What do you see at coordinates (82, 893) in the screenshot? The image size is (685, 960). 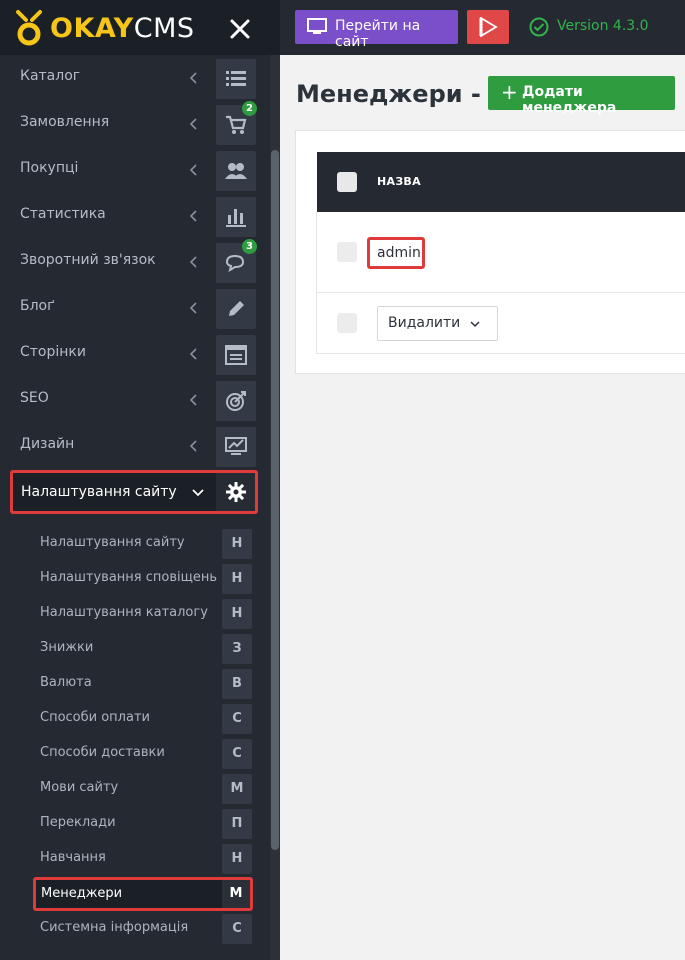 I see `subitem-label: Менеджери` at bounding box center [82, 893].